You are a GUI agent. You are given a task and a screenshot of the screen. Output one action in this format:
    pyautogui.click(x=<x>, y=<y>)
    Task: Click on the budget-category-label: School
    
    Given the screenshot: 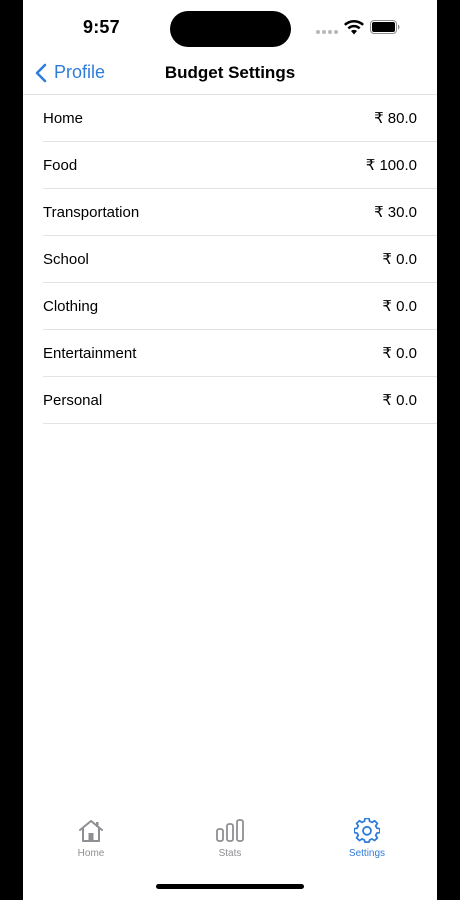 What is the action you would take?
    pyautogui.click(x=66, y=259)
    